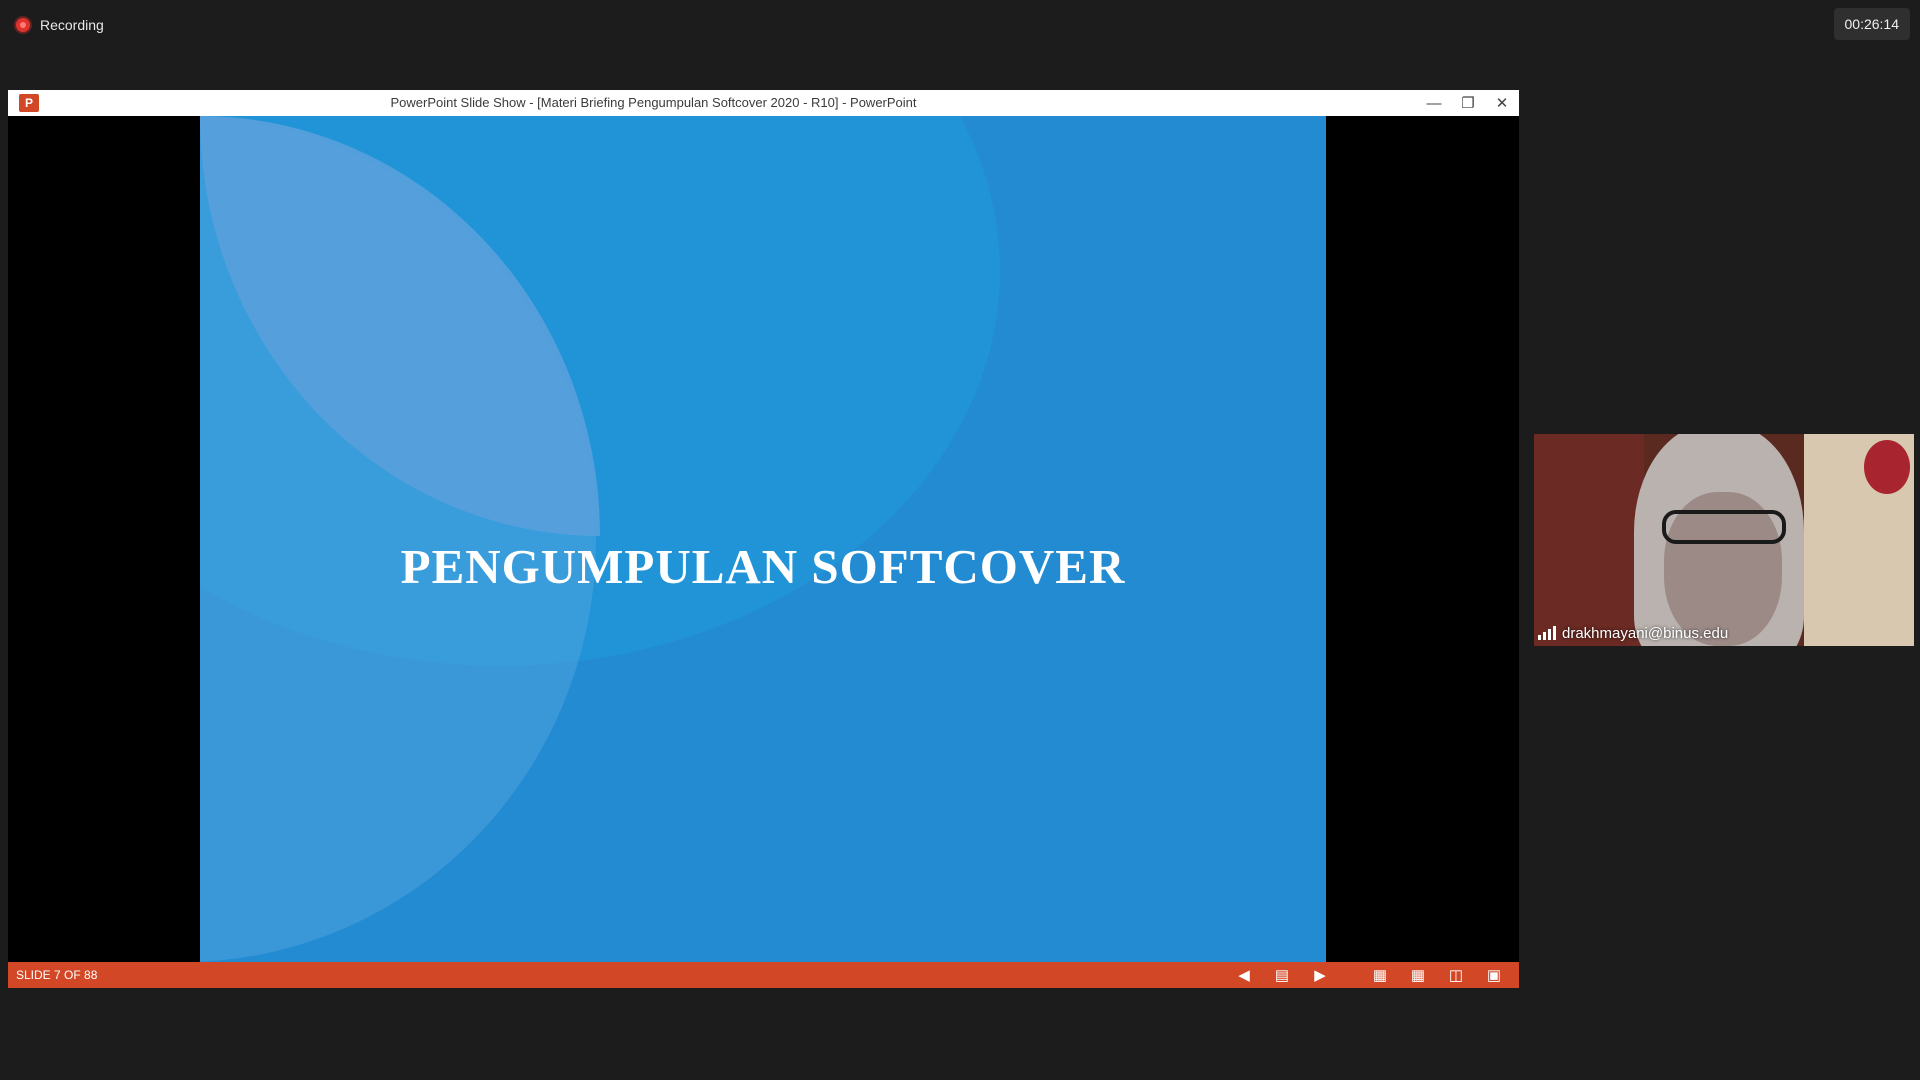  What do you see at coordinates (763, 566) in the screenshot?
I see `slide-title: PENGUMPULAN SOFTCOVER` at bounding box center [763, 566].